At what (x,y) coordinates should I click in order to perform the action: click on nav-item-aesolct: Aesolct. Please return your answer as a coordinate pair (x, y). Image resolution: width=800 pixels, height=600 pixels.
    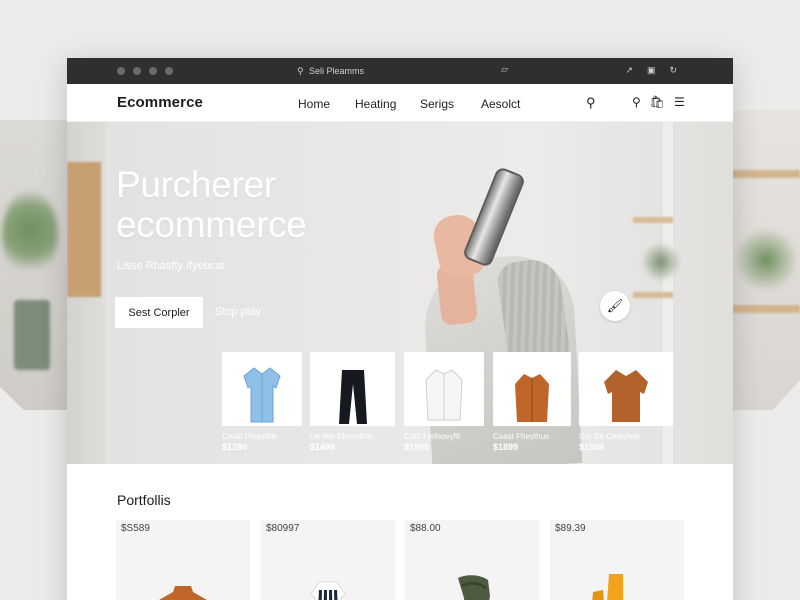
    Looking at the image, I should click on (500, 104).